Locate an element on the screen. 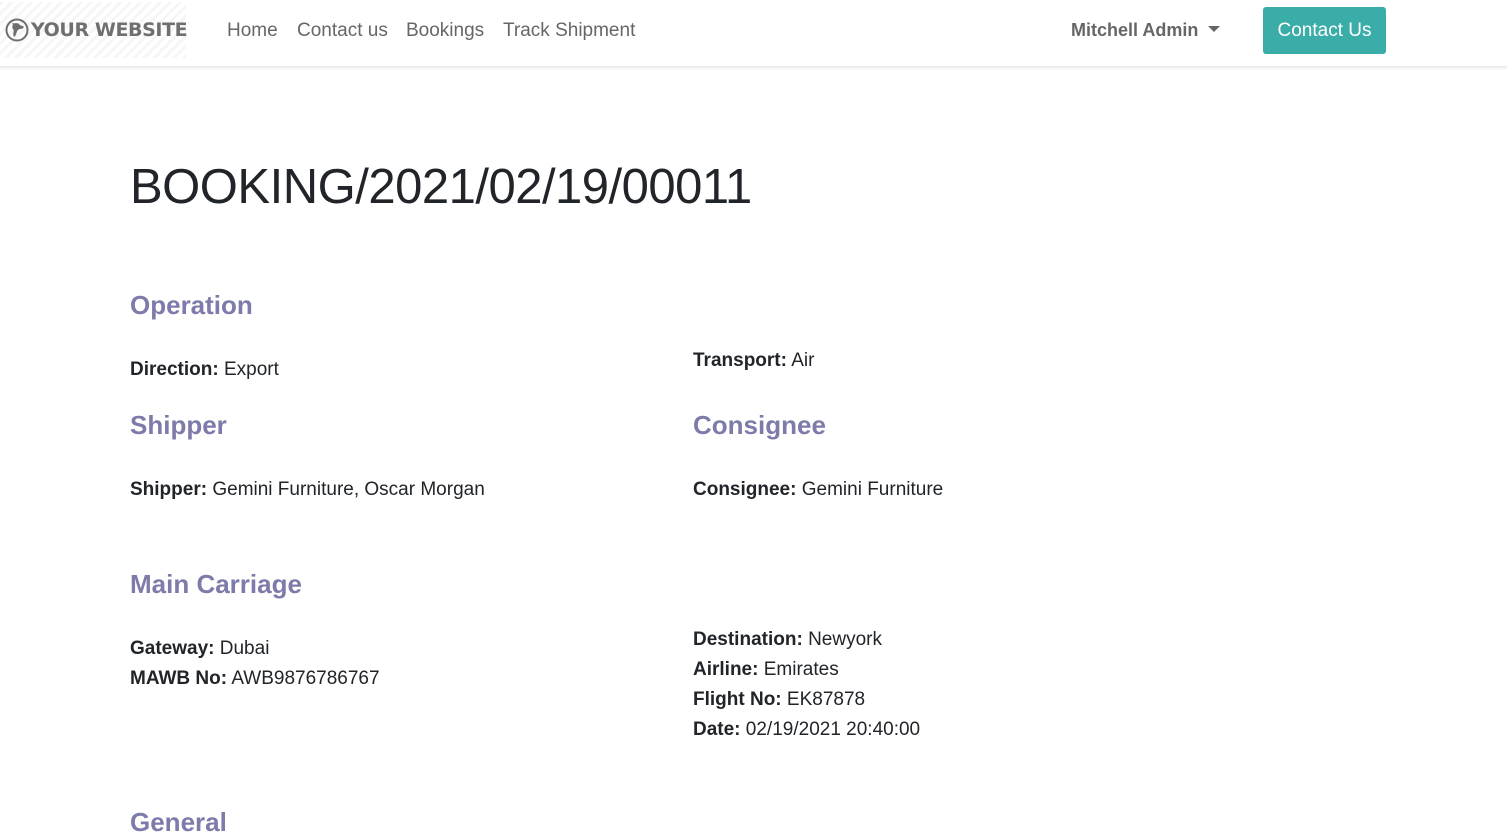 This screenshot has width=1507, height=838. field-airline: Airline: Emirates is located at coordinates (766, 670).